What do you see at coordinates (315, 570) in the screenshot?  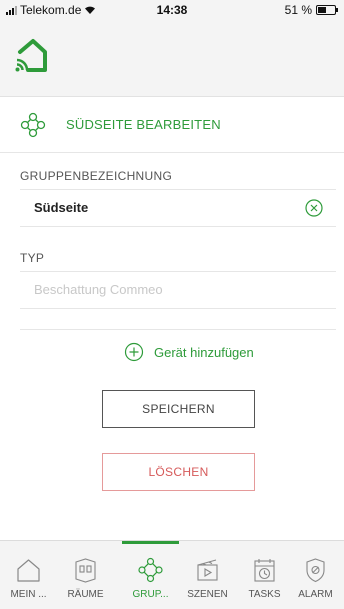 I see `alarm-icon` at bounding box center [315, 570].